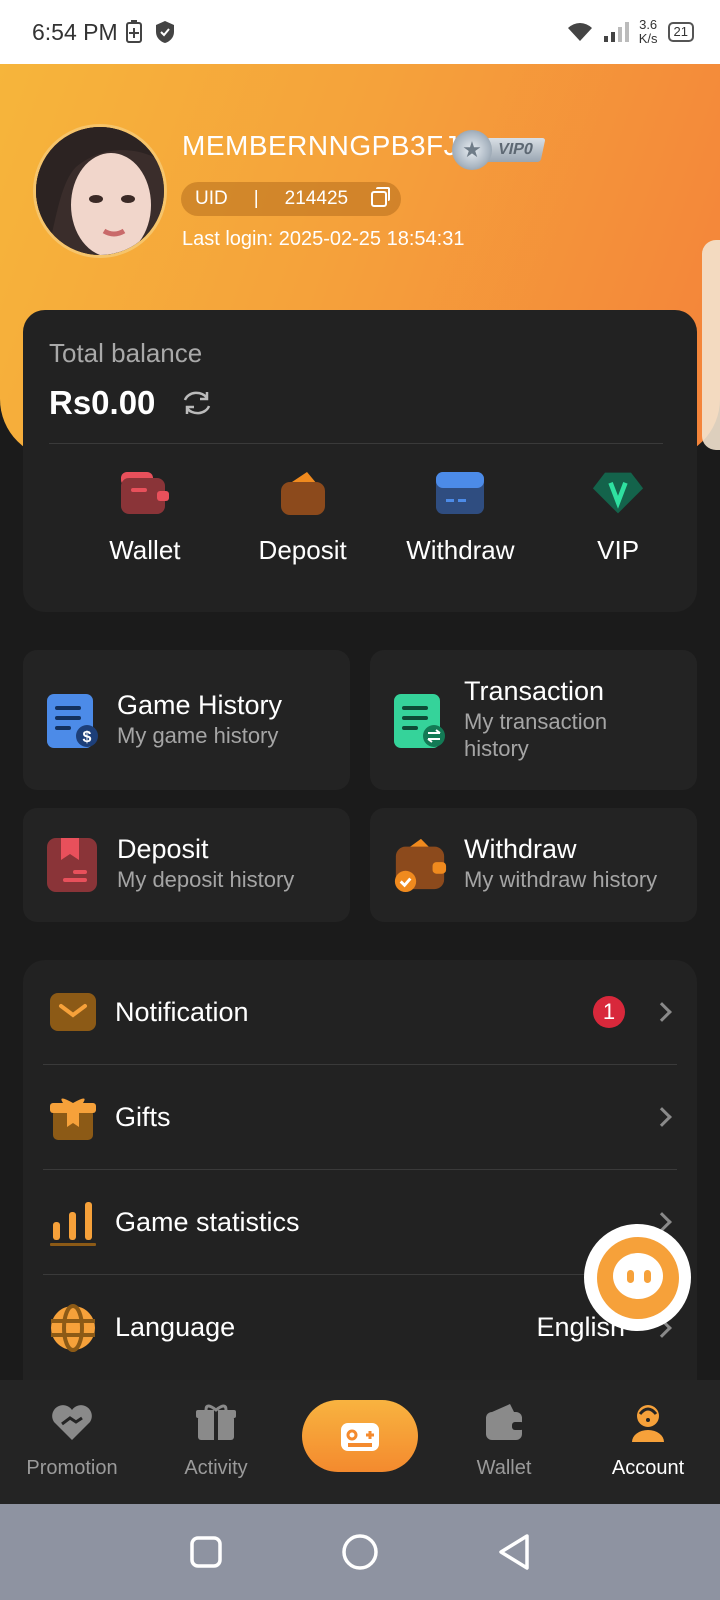 The width and height of the screenshot is (720, 1600). I want to click on gift-icon, so click(73, 1119).